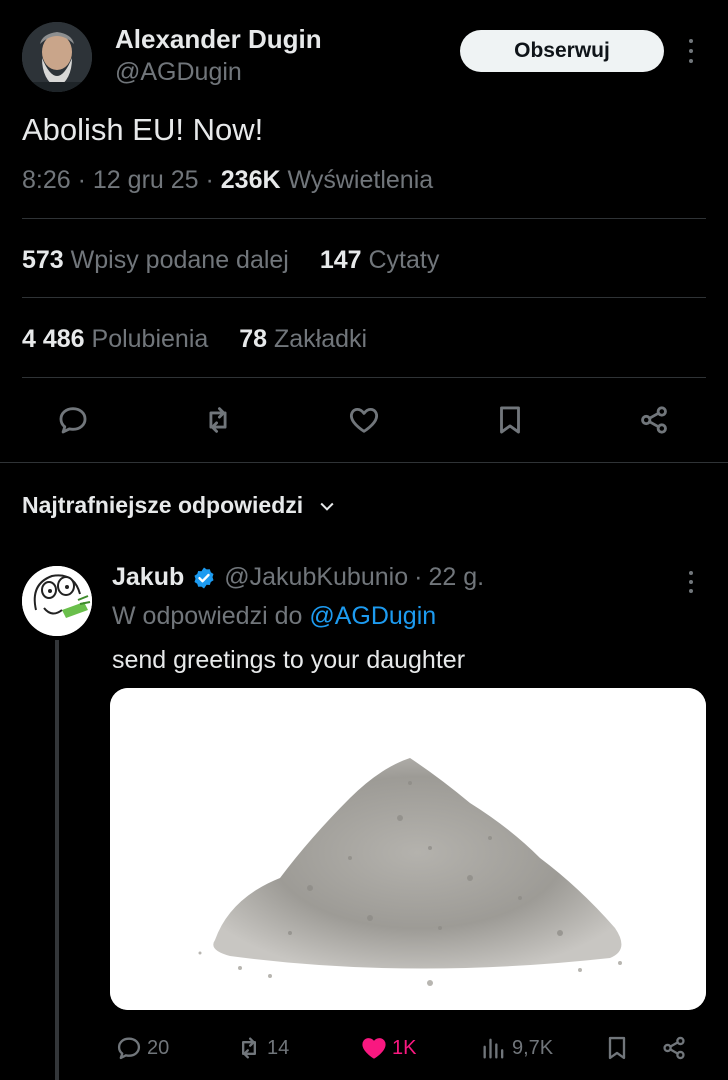  What do you see at coordinates (493, 1048) in the screenshot?
I see `views-chart-icon` at bounding box center [493, 1048].